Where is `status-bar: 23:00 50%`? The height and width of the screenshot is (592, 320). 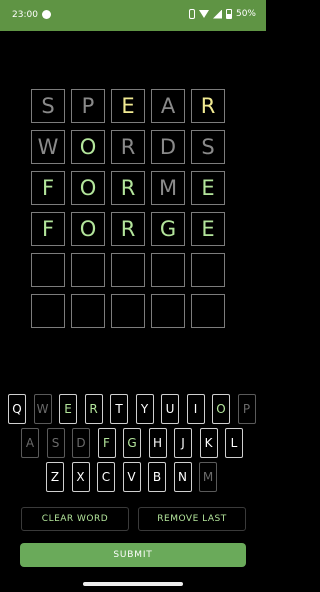 status-bar: 23:00 50% is located at coordinates (133, 15).